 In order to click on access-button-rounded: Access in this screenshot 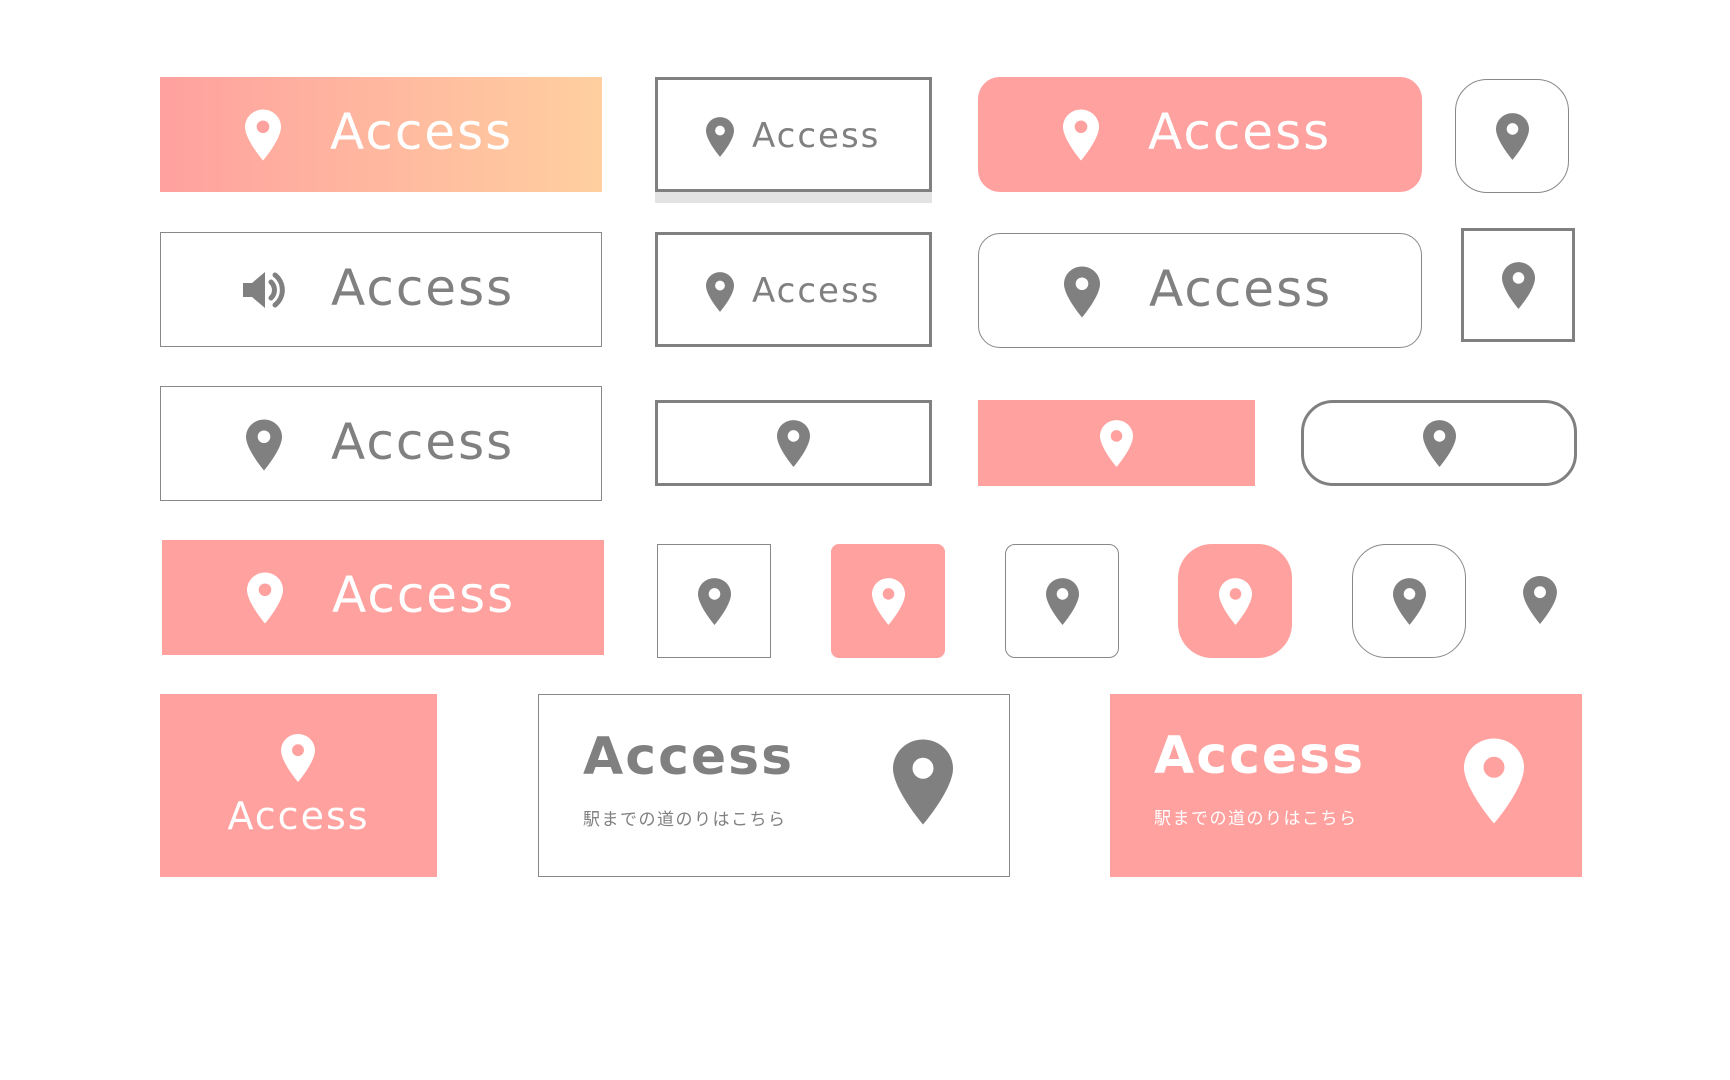, I will do `click(1200, 134)`.